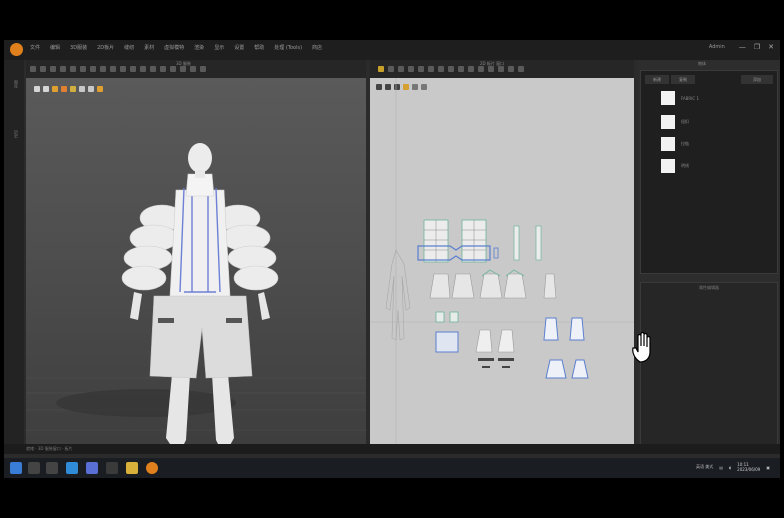  Describe the element at coordinates (203, 69) in the screenshot. I see `camera-icon` at that location.